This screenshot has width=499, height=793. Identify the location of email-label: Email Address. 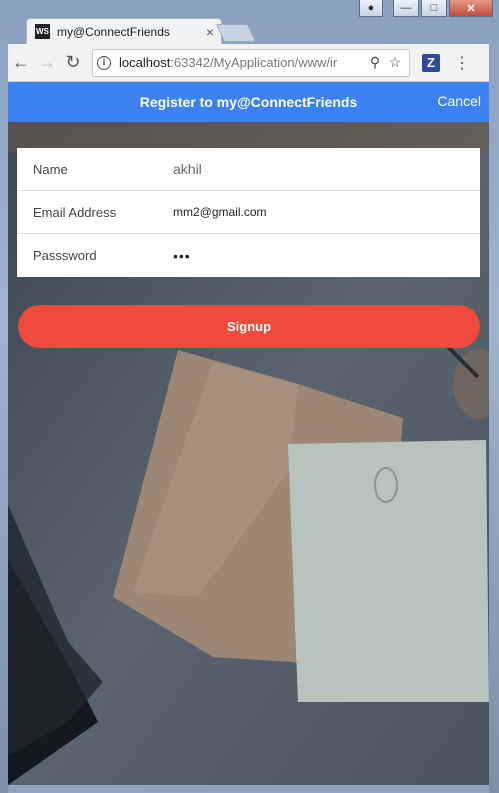
(75, 212).